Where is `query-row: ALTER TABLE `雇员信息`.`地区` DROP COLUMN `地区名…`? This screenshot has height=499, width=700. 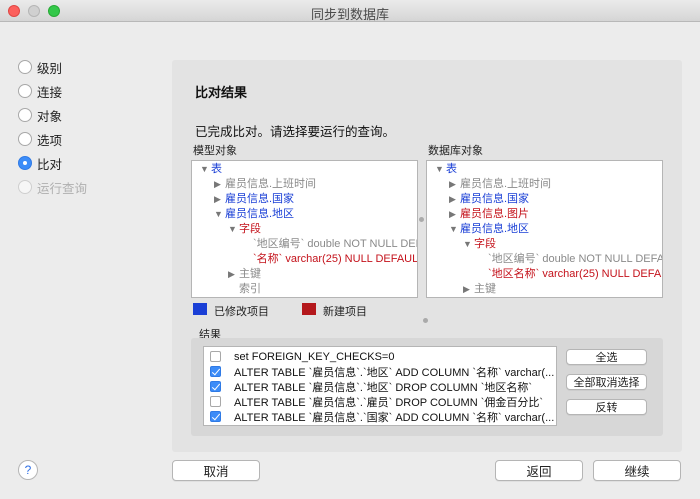
query-row: ALTER TABLE `雇员信息`.`地区` DROP COLUMN `地区名… is located at coordinates (380, 386).